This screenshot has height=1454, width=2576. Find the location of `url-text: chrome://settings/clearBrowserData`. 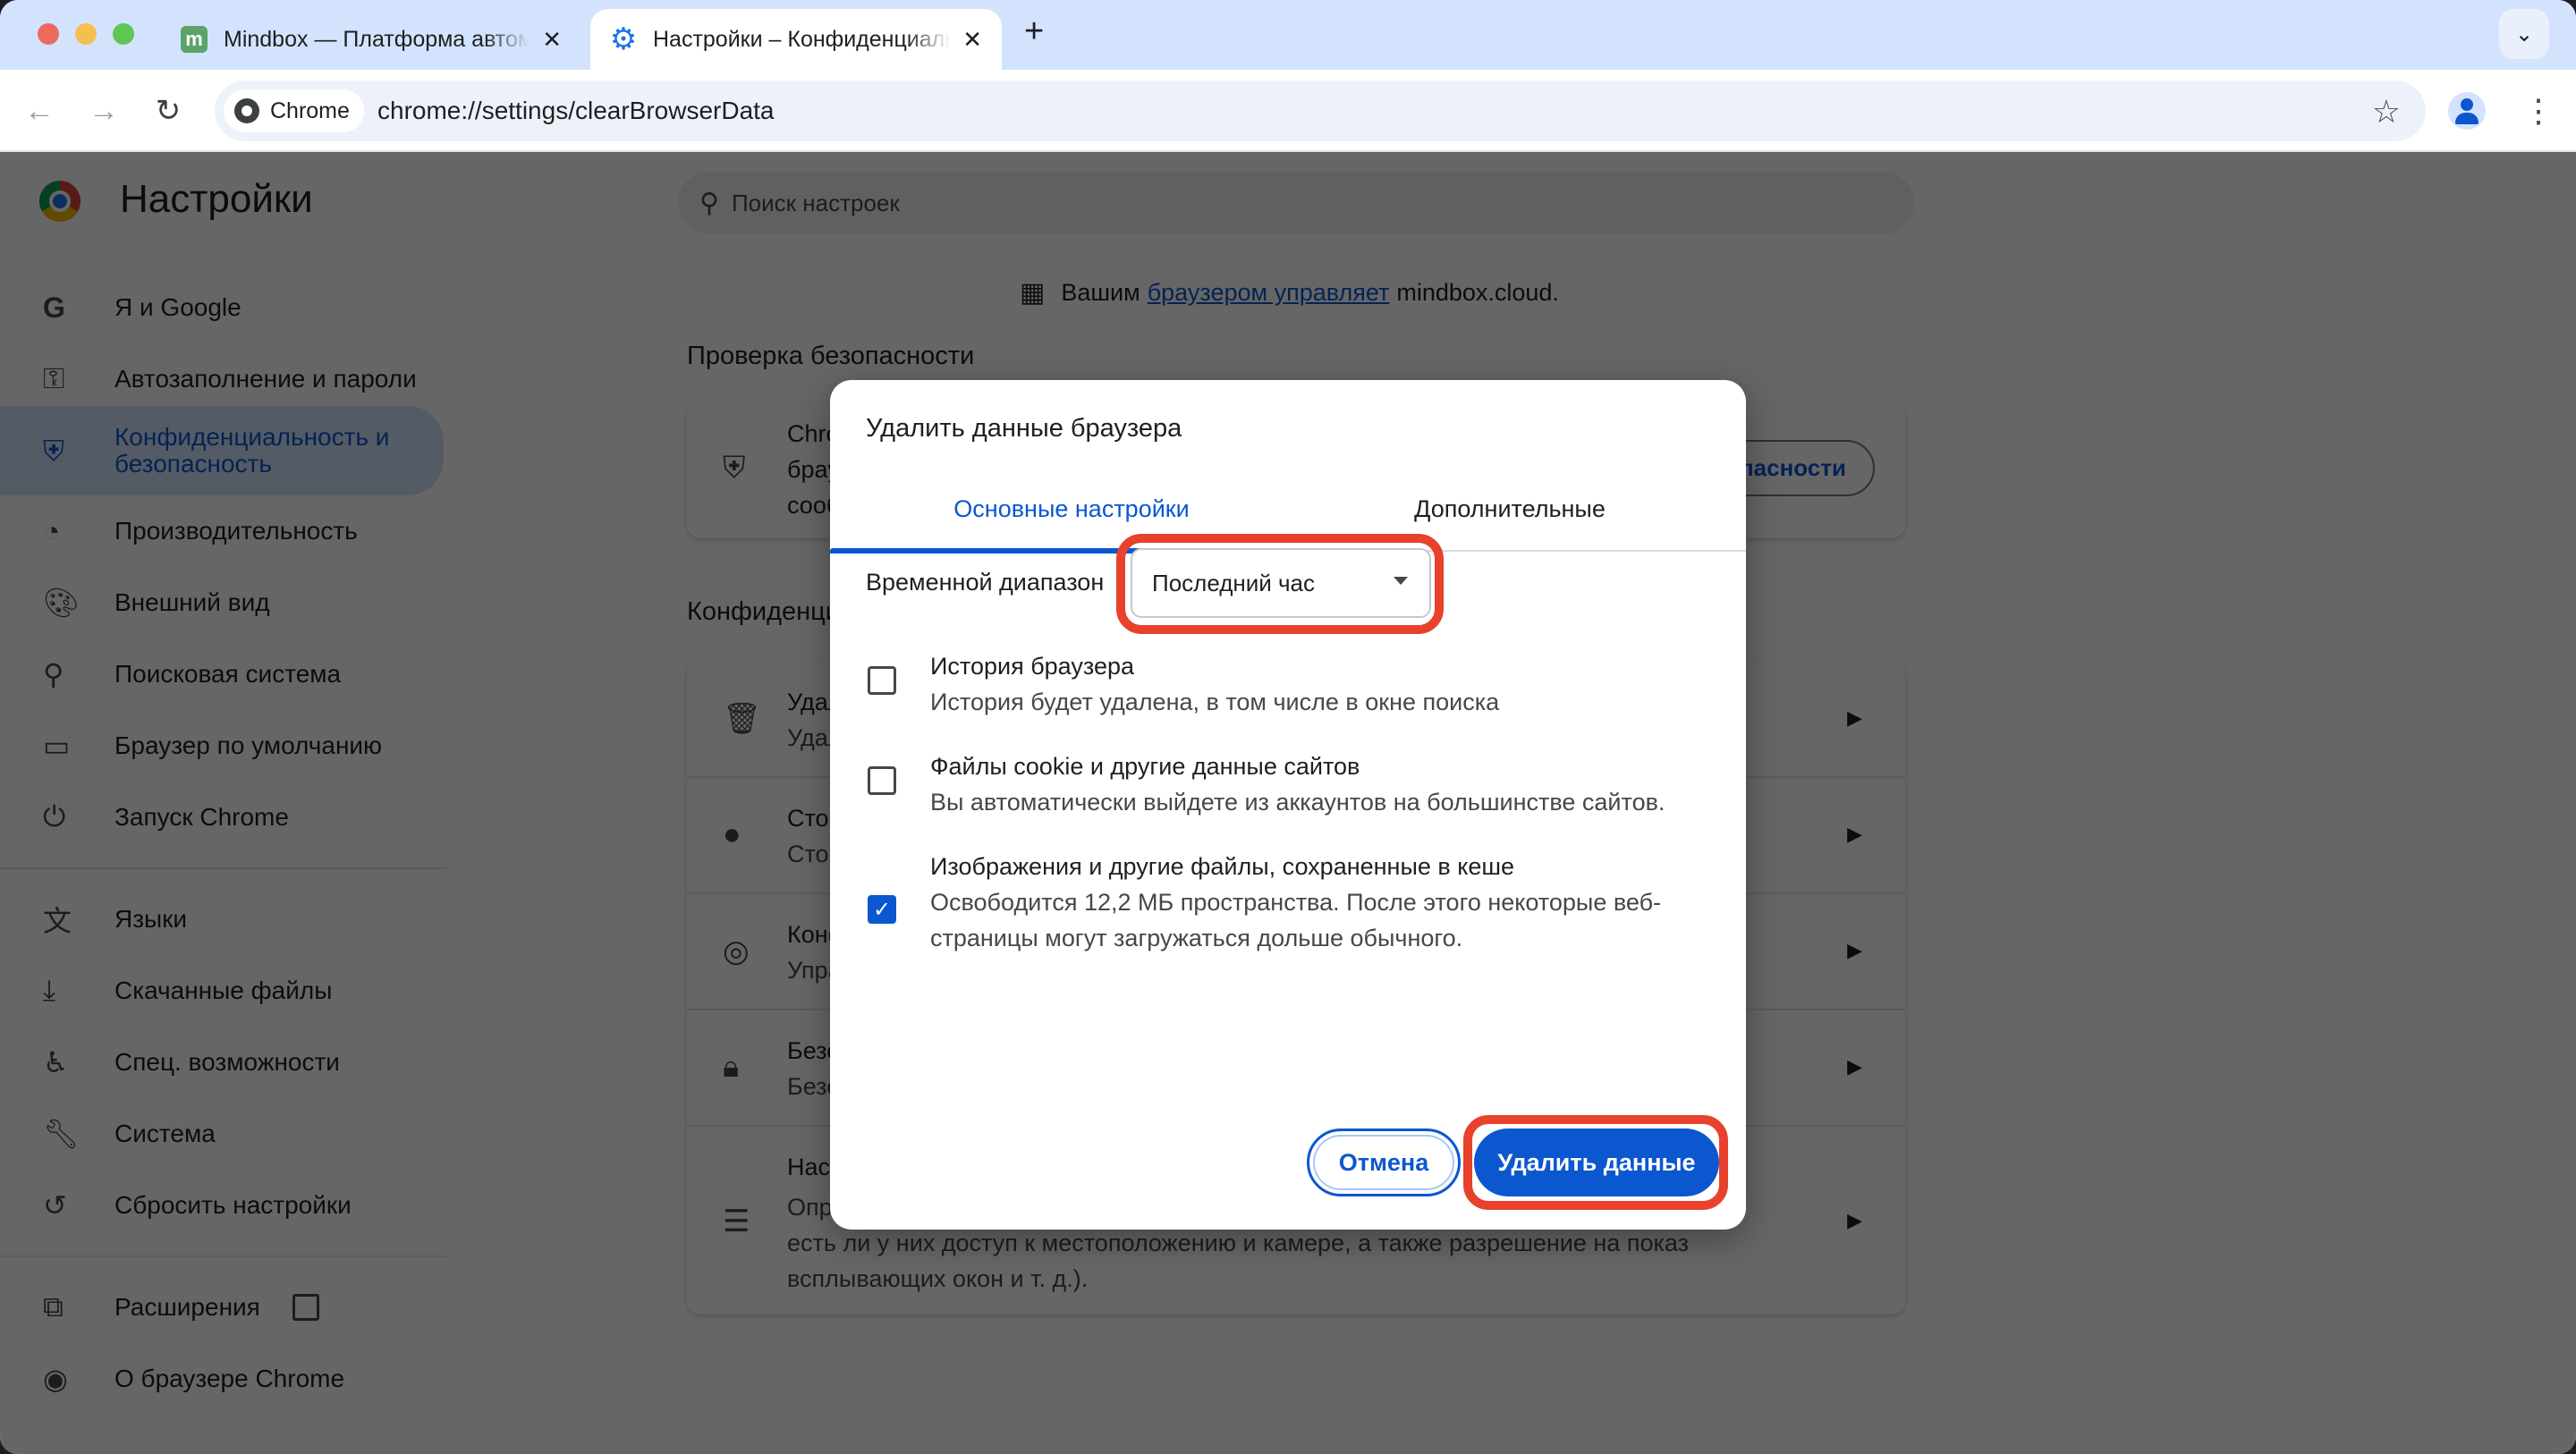

url-text: chrome://settings/clearBrowserData is located at coordinates (576, 110).